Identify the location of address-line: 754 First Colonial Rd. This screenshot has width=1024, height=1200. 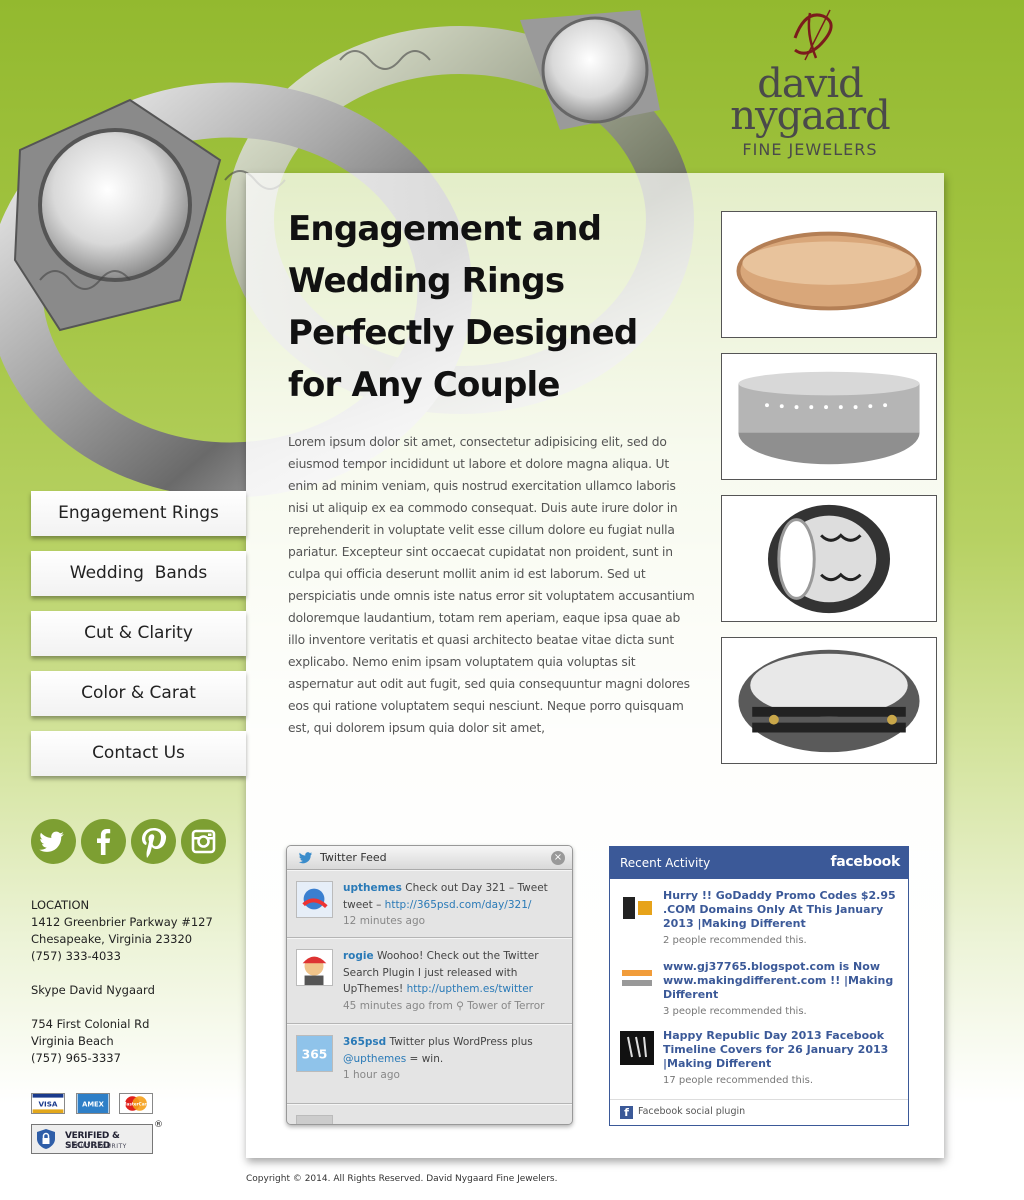
(90, 1024).